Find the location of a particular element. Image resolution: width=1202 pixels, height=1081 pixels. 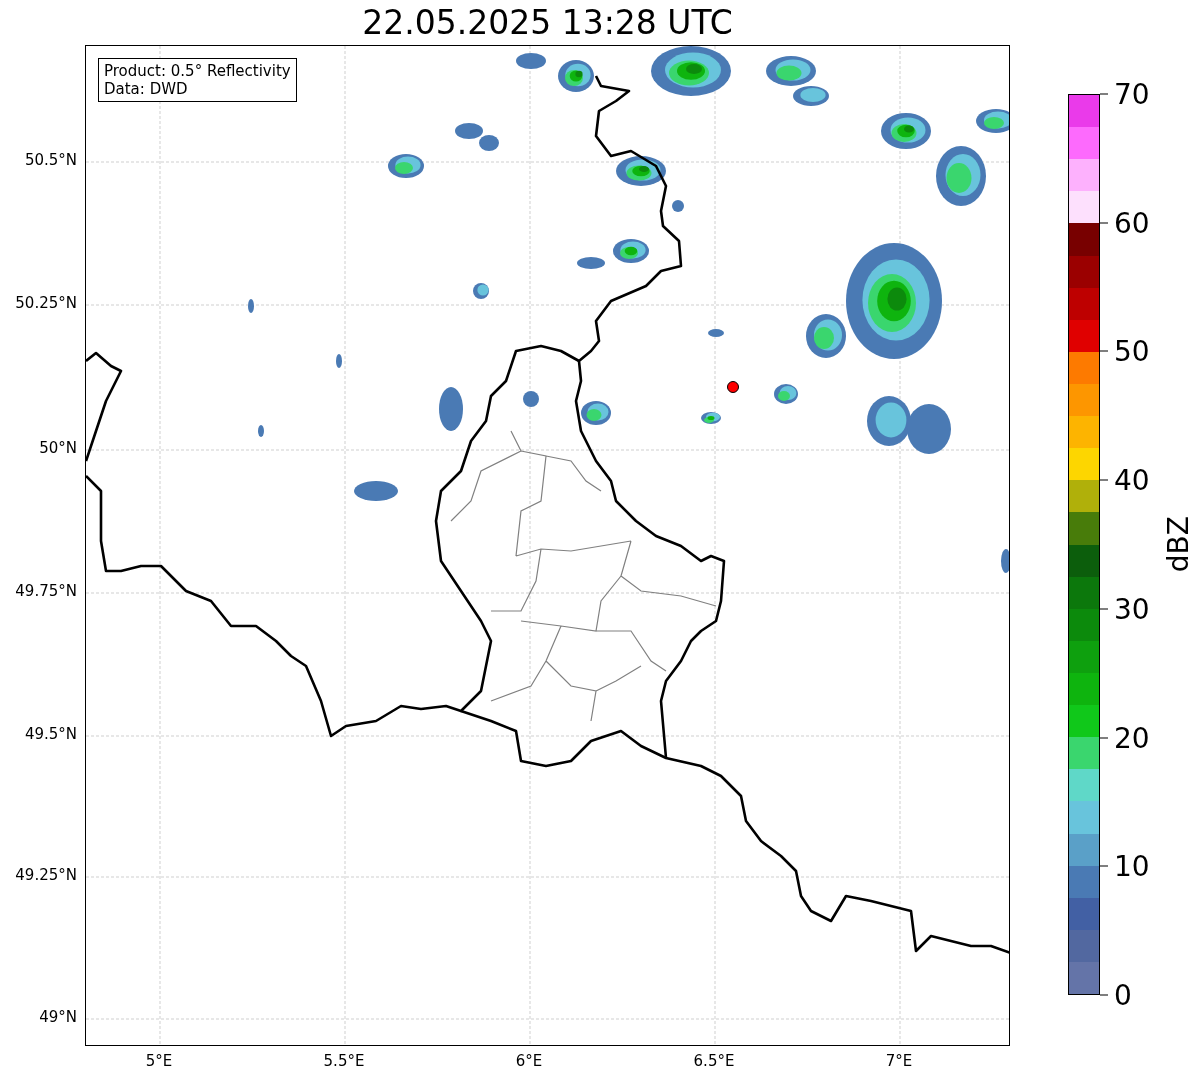

latitude-tick-label: 50.25°N is located at coordinates (46, 303).